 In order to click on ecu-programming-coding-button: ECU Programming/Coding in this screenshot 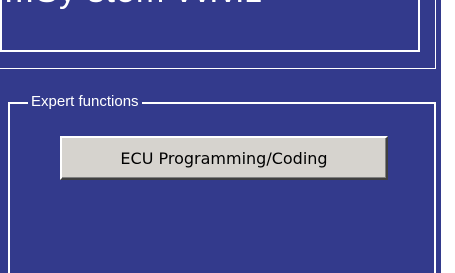, I will do `click(224, 158)`.